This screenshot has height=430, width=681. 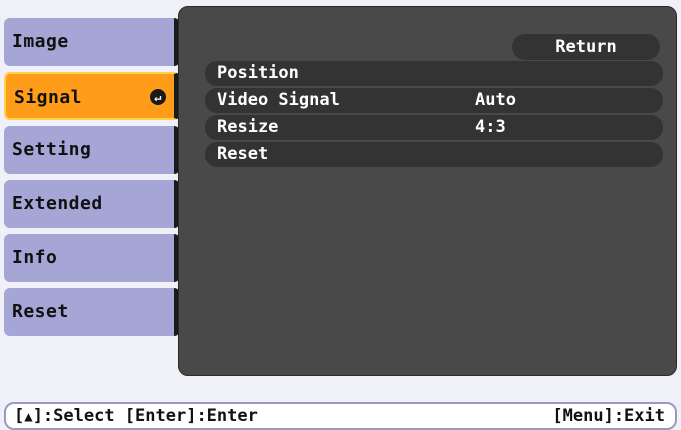 What do you see at coordinates (40, 41) in the screenshot?
I see `menu-item-label: Image` at bounding box center [40, 41].